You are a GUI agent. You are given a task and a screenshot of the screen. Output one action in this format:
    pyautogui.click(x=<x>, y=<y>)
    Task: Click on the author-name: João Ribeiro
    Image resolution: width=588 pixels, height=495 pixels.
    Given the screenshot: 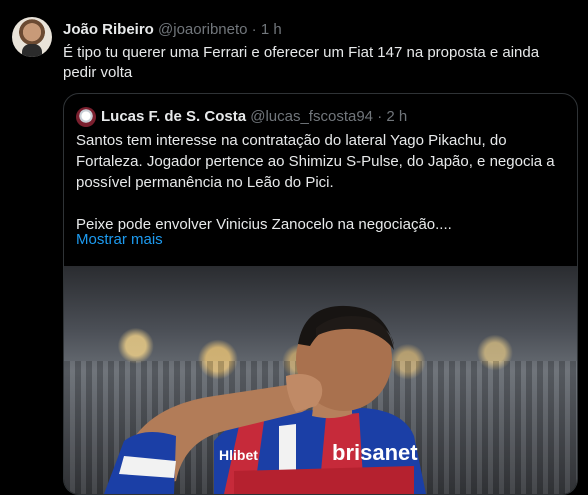 What is the action you would take?
    pyautogui.click(x=108, y=29)
    